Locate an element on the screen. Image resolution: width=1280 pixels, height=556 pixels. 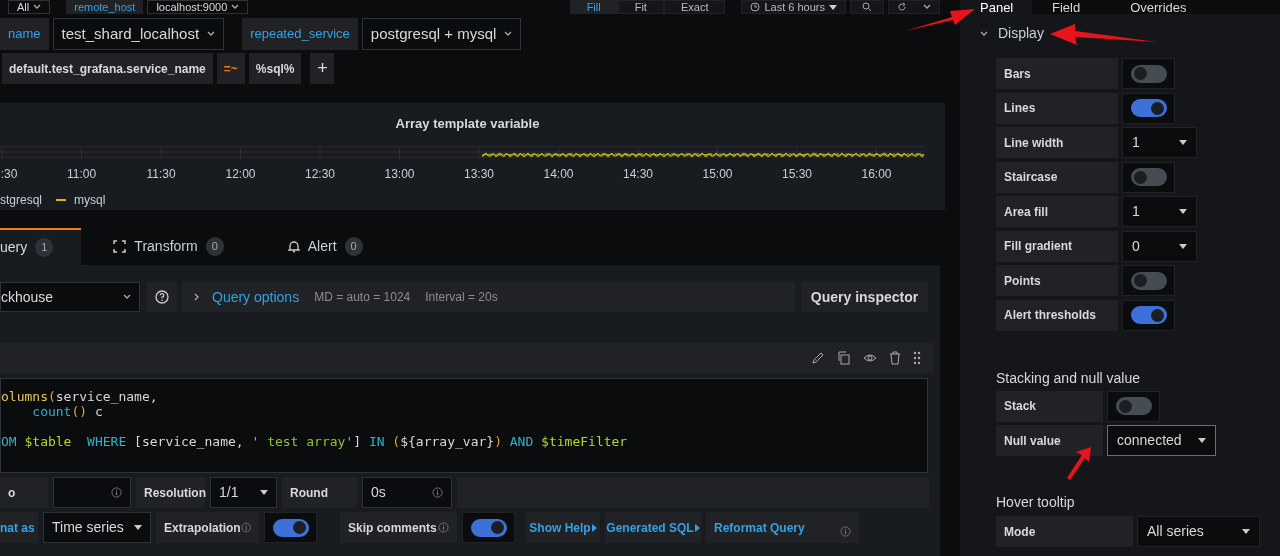
query-editor-tab: Transform 0 is located at coordinates (168, 246).